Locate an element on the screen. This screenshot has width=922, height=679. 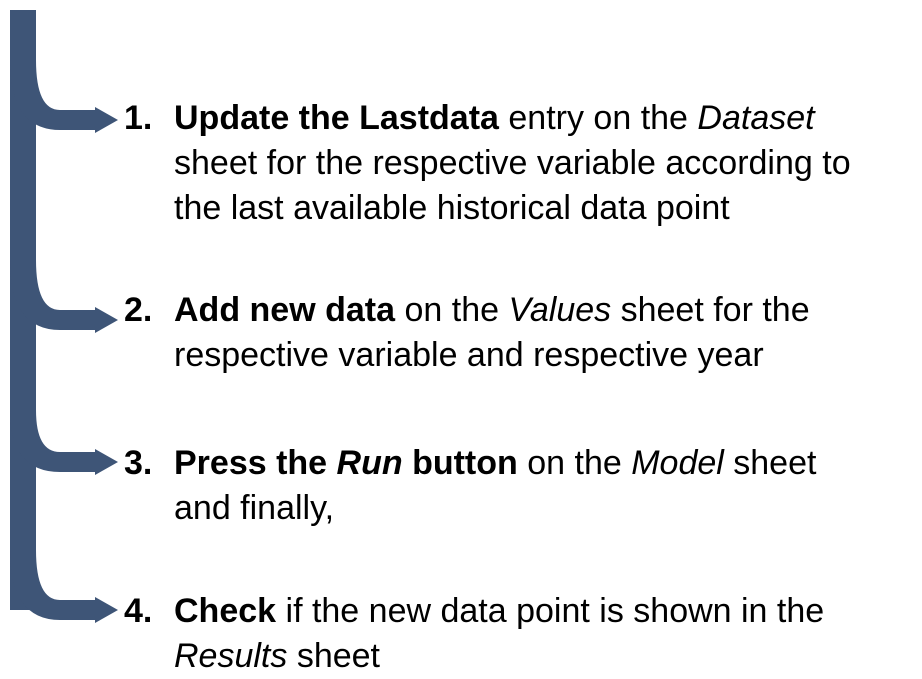
step-line1: Add new data on the Values sheet for the is located at coordinates (492, 310).